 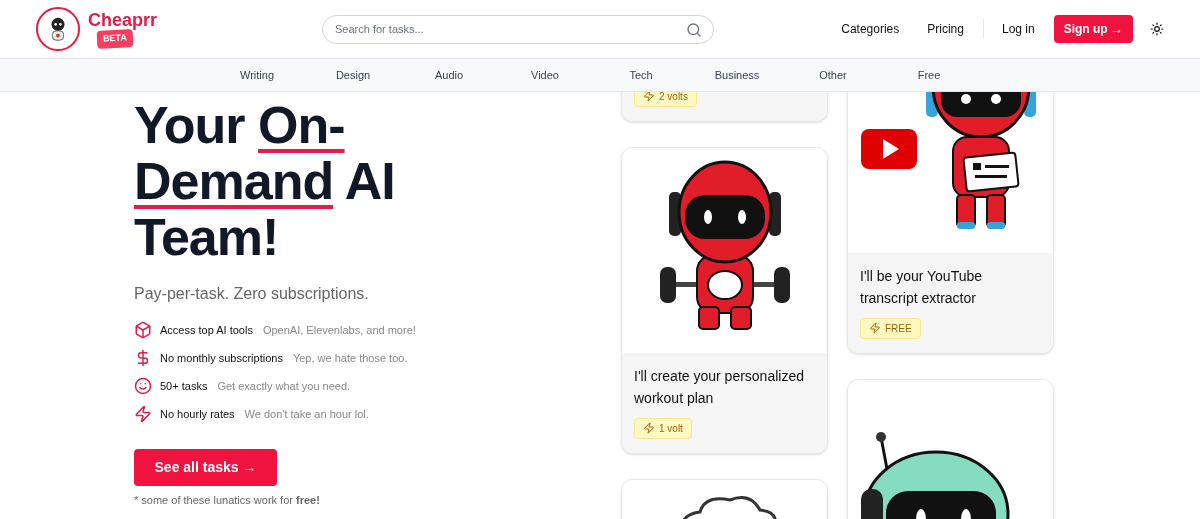 I want to click on task-title: I'll be your YouTube transcript extractor, so click(x=922, y=287).